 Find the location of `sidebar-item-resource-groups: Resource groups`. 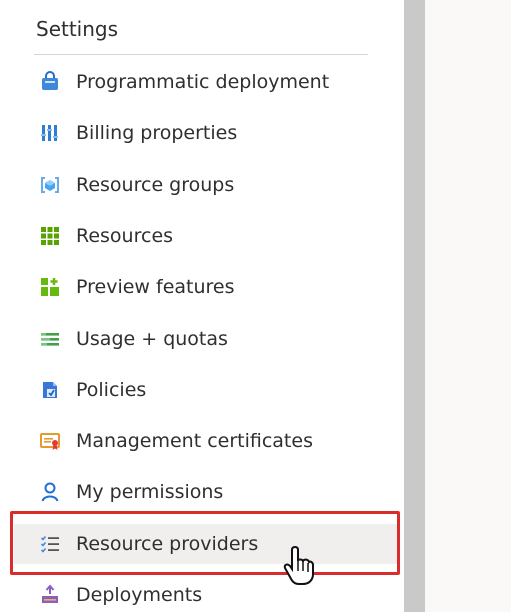

sidebar-item-resource-groups: Resource groups is located at coordinates (206, 185).